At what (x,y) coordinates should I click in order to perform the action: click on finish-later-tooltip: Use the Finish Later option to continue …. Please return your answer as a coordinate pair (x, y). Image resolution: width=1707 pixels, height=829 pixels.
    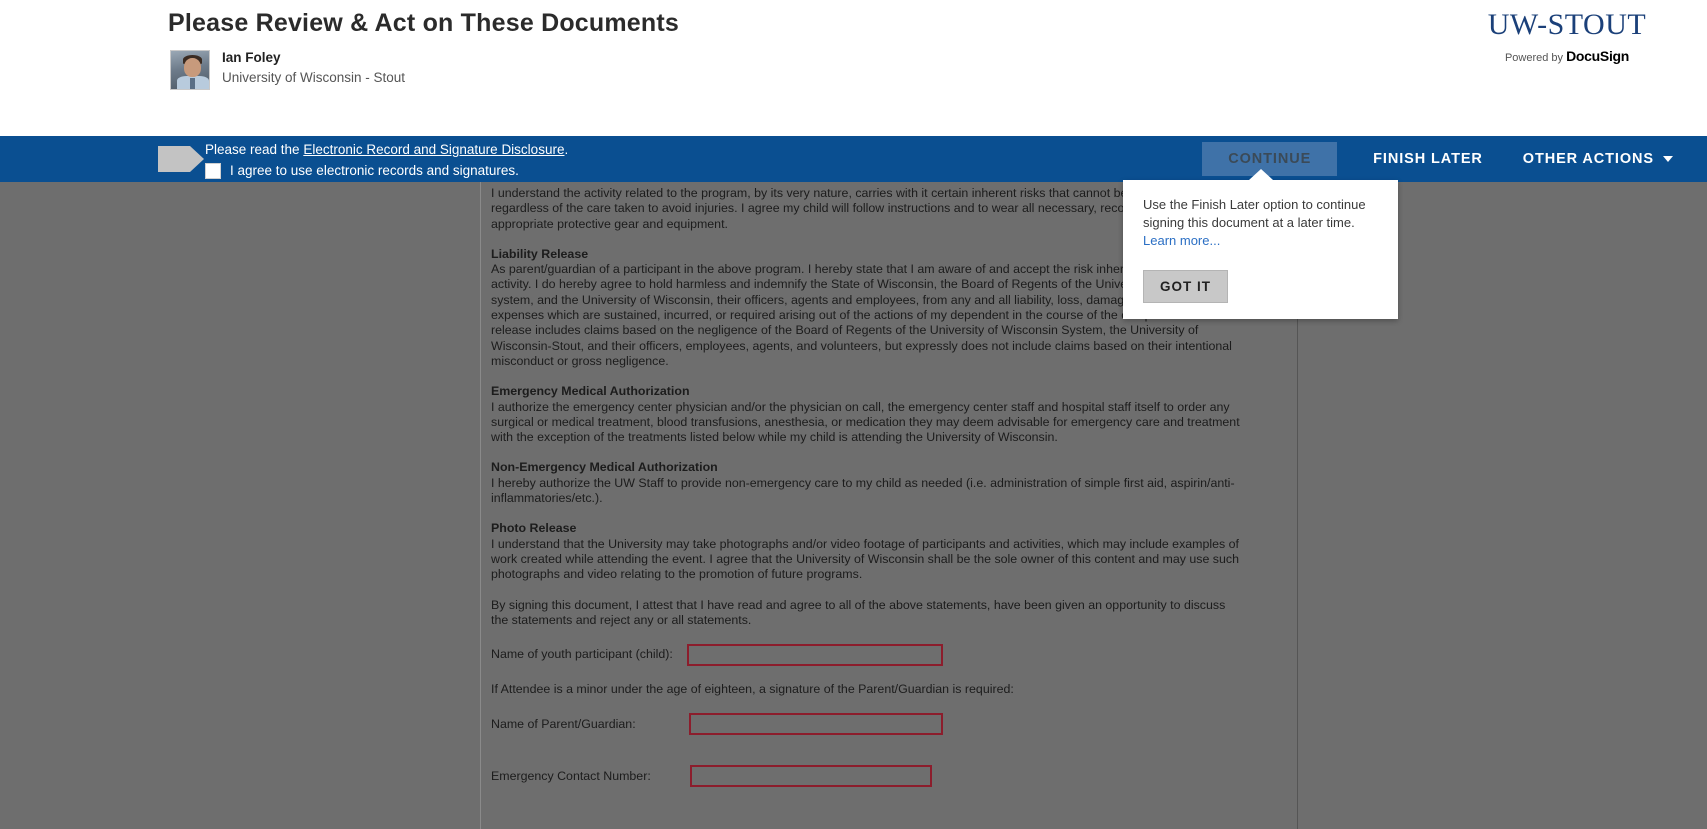
    Looking at the image, I should click on (1260, 244).